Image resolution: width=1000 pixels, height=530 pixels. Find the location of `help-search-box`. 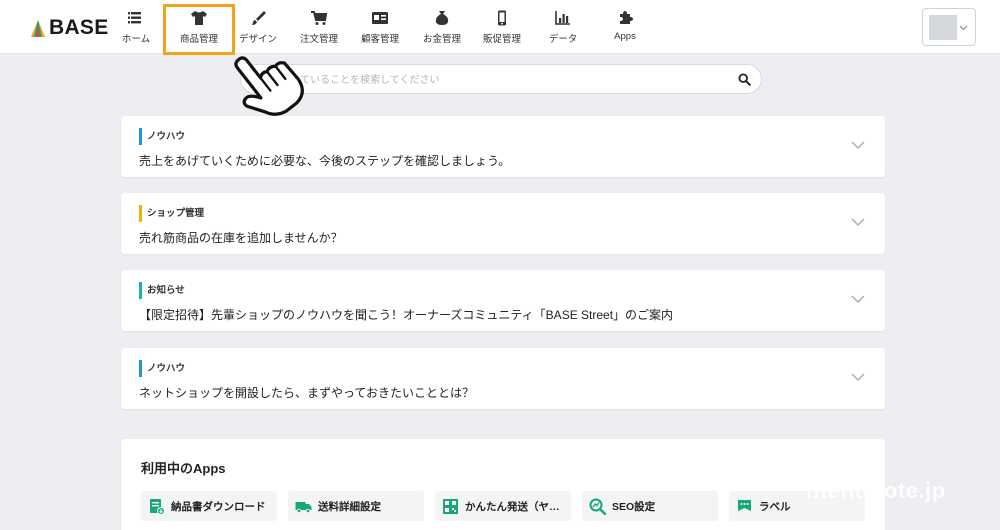

help-search-box is located at coordinates (501, 79).